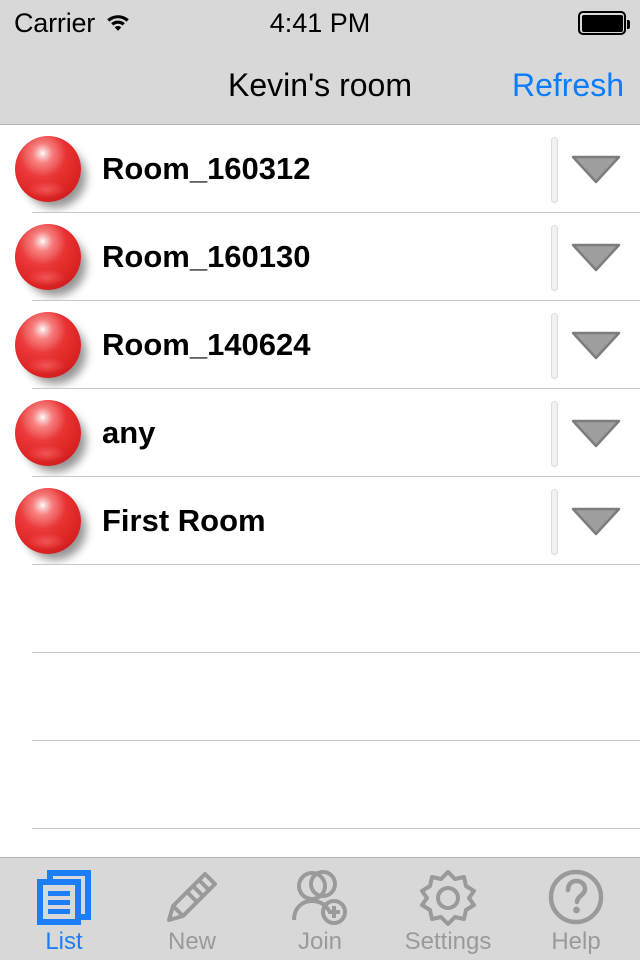 The width and height of the screenshot is (640, 960). I want to click on room-name-label: any, so click(129, 432).